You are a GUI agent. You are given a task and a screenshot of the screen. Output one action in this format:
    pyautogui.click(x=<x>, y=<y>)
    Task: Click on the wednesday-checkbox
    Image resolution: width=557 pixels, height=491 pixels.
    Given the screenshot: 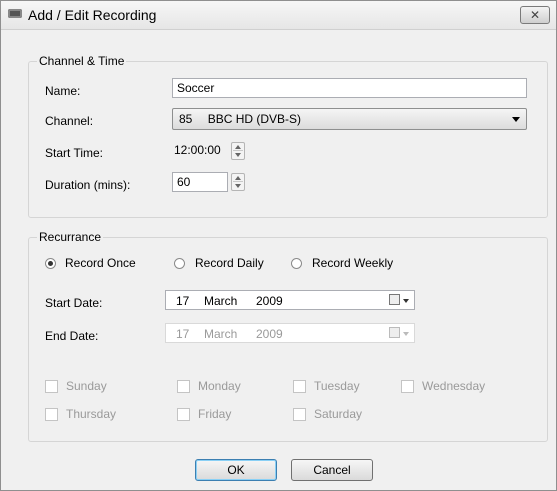 What is the action you would take?
    pyautogui.click(x=407, y=386)
    